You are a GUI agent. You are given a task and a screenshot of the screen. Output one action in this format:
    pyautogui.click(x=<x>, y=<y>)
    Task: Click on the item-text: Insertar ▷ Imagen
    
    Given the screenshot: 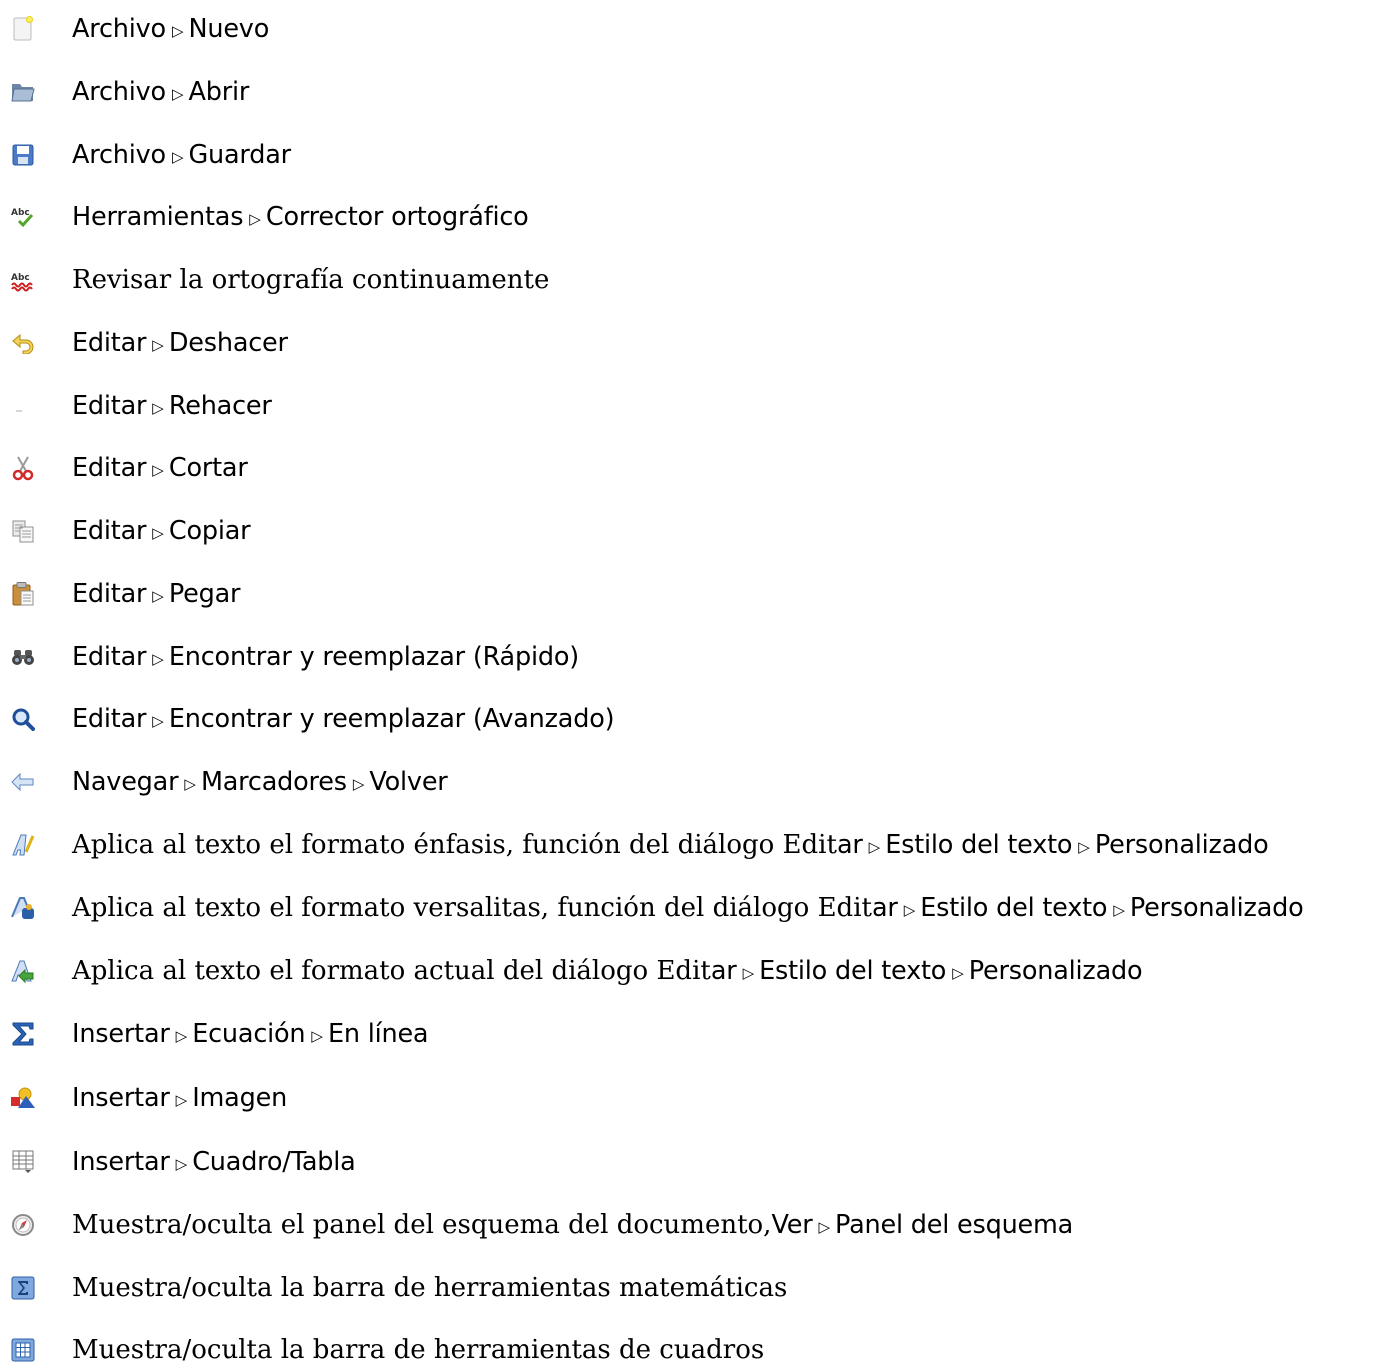 What is the action you would take?
    pyautogui.click(x=179, y=1098)
    